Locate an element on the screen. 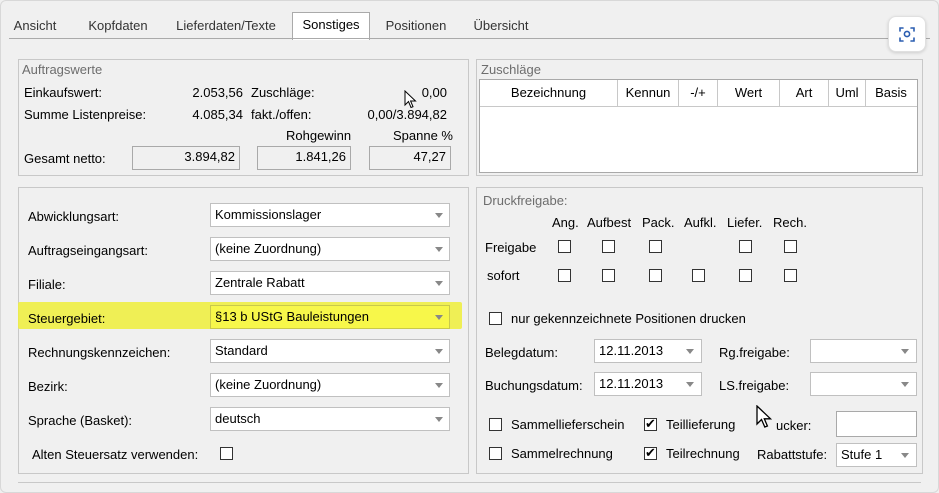  sofort-liefer-checkbox is located at coordinates (745, 275).